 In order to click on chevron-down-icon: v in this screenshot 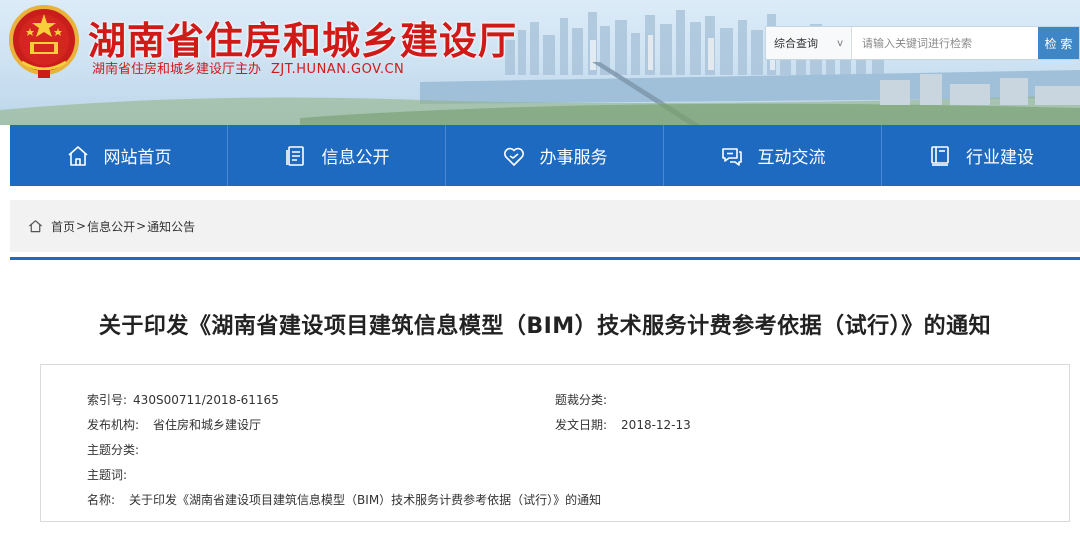, I will do `click(840, 43)`.